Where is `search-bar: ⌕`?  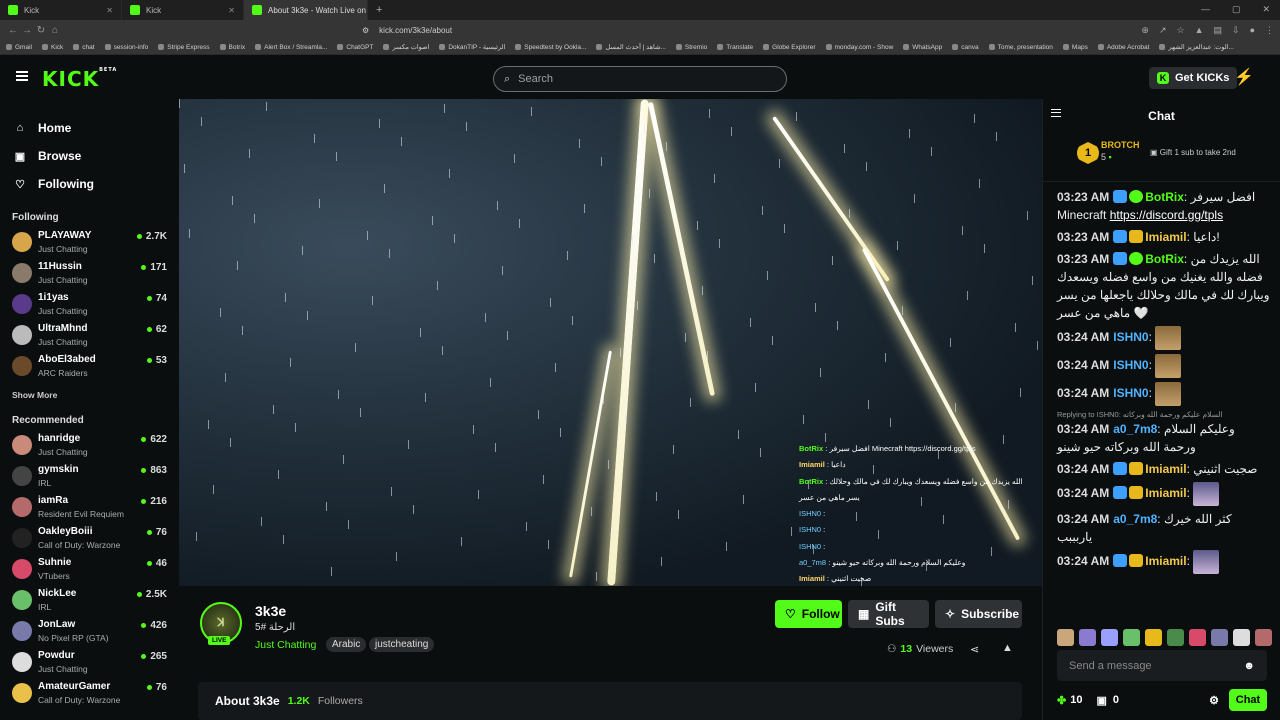 search-bar: ⌕ is located at coordinates (640, 79).